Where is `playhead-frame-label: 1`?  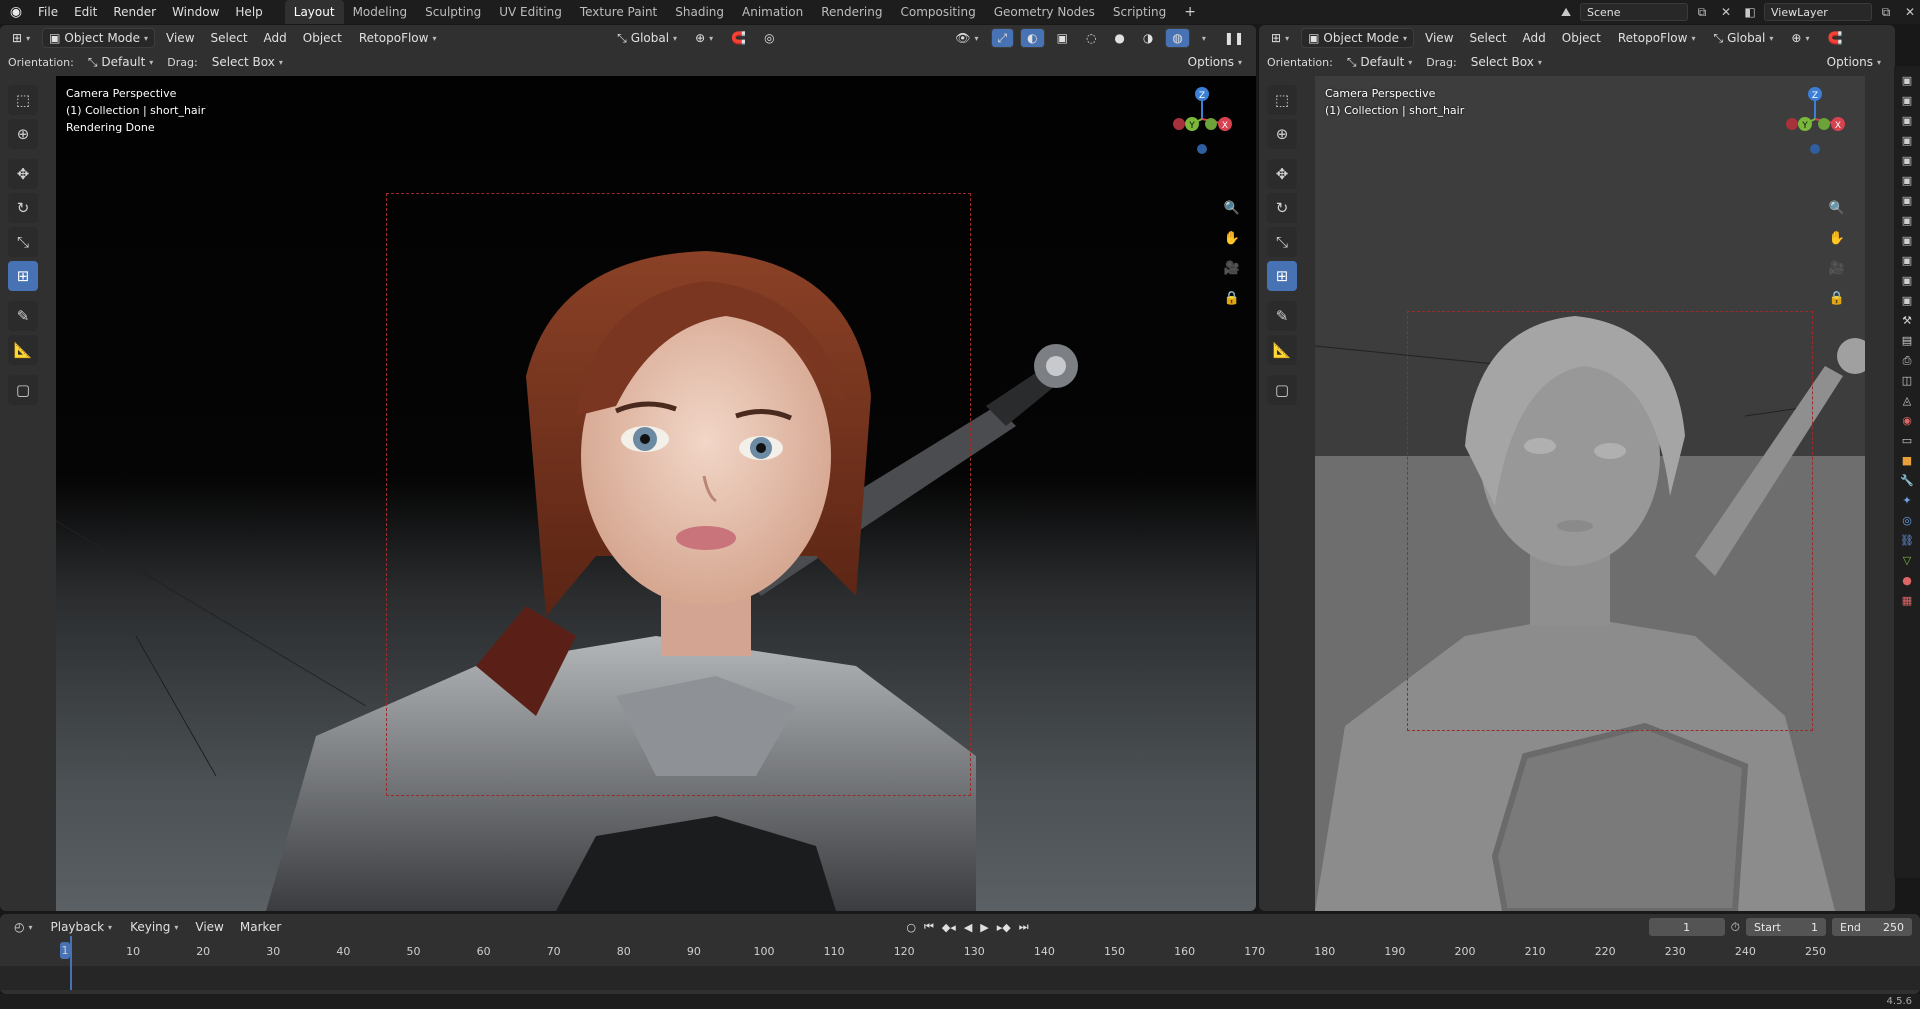 playhead-frame-label: 1 is located at coordinates (65, 950).